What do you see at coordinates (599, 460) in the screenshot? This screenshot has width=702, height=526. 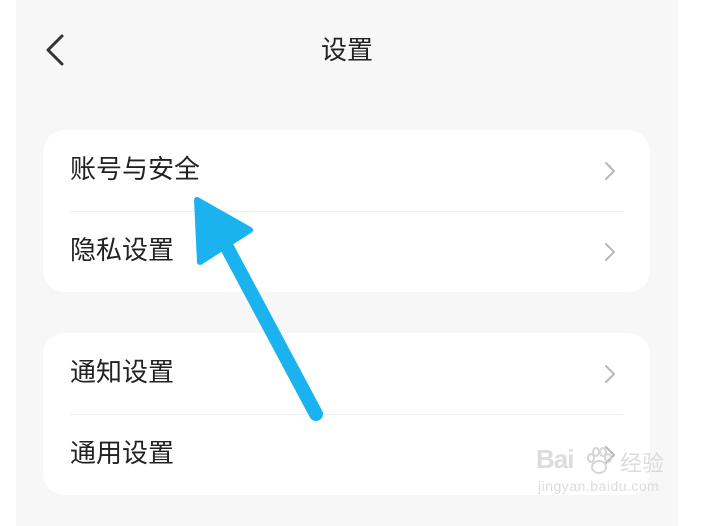 I see `paw-icon` at bounding box center [599, 460].